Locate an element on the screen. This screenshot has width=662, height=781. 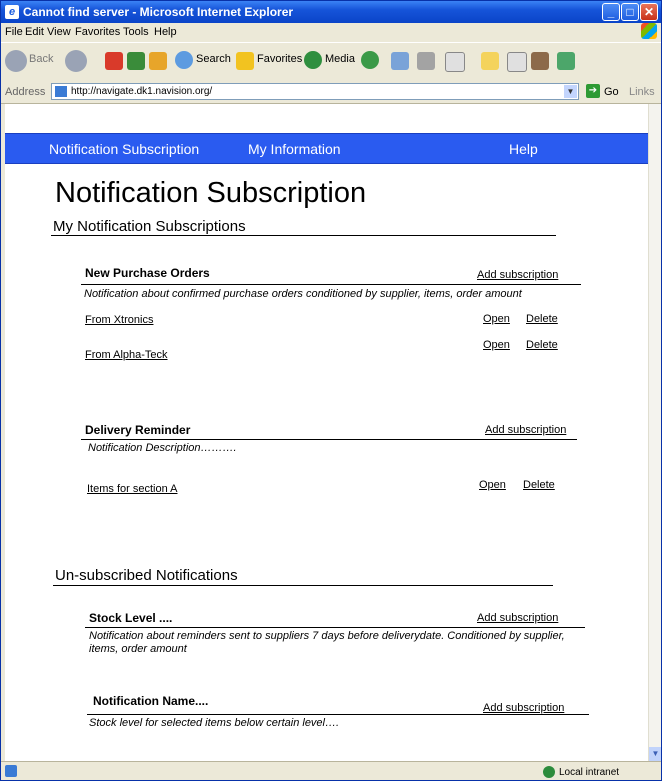
menu-tools: Tools is located at coordinates (136, 32).